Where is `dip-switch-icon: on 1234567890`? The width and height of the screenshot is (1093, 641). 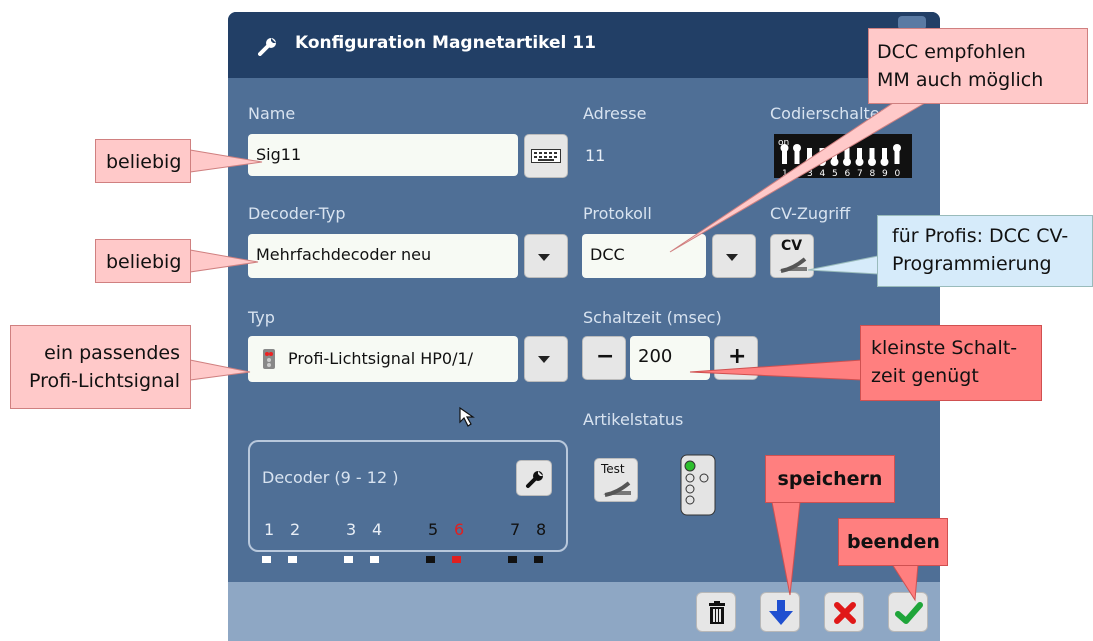 dip-switch-icon: on 1234567890 is located at coordinates (843, 156).